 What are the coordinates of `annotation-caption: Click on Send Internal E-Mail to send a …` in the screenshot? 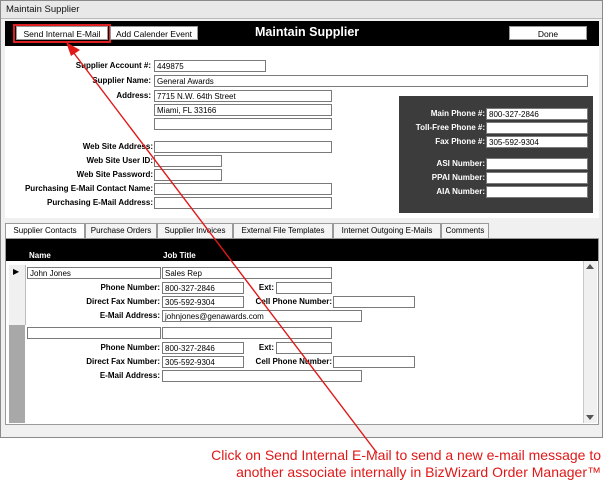 It's located at (300, 464).